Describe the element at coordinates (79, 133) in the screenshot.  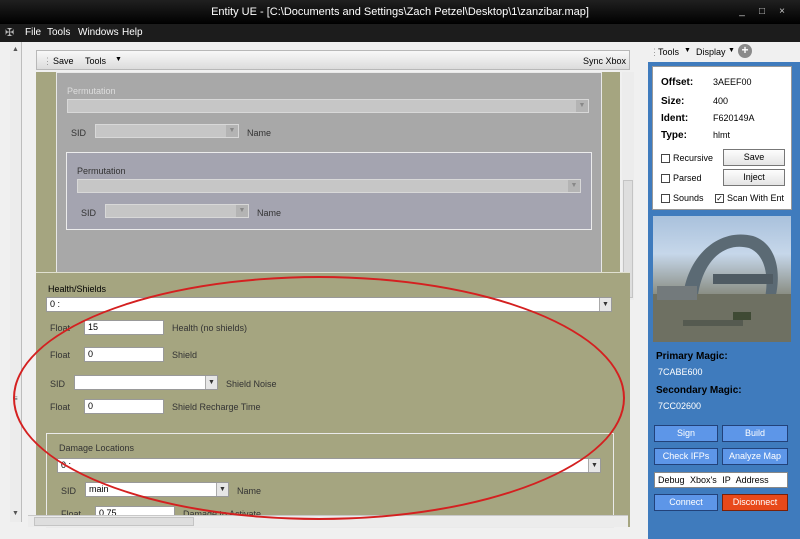
I see `sid-label: SID` at that location.